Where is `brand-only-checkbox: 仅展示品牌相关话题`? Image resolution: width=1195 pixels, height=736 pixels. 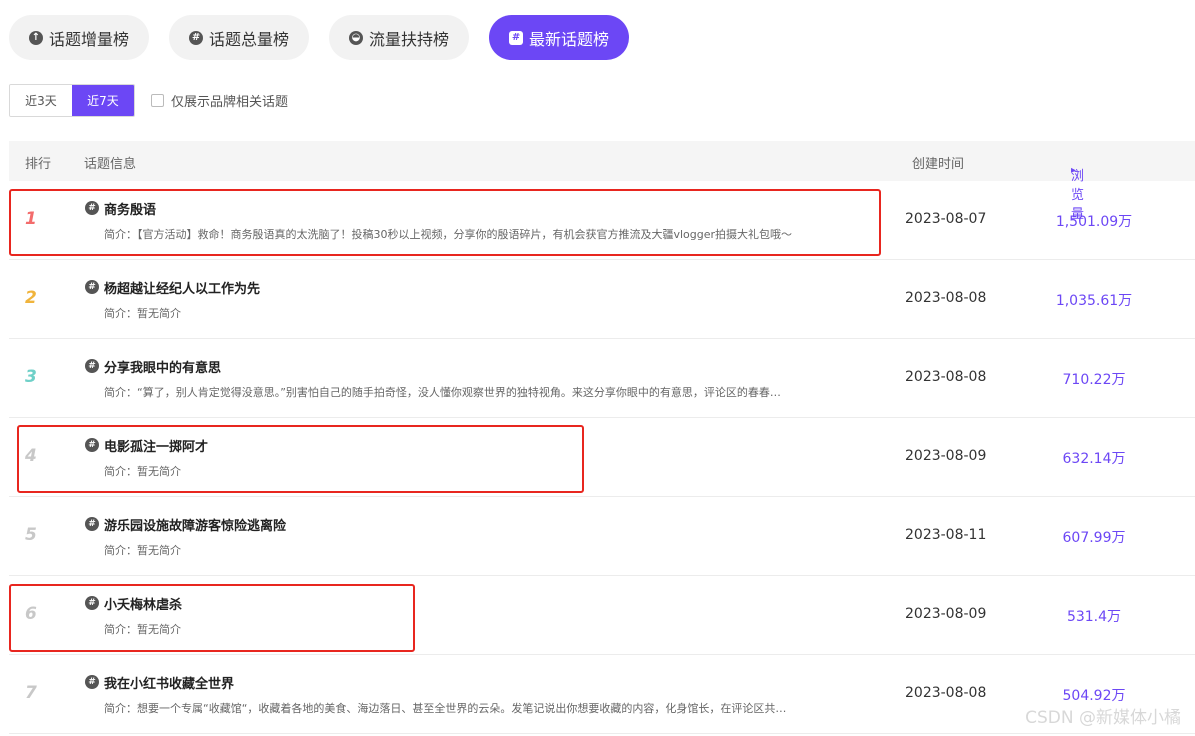 brand-only-checkbox: 仅展示品牌相关话题 is located at coordinates (219, 100).